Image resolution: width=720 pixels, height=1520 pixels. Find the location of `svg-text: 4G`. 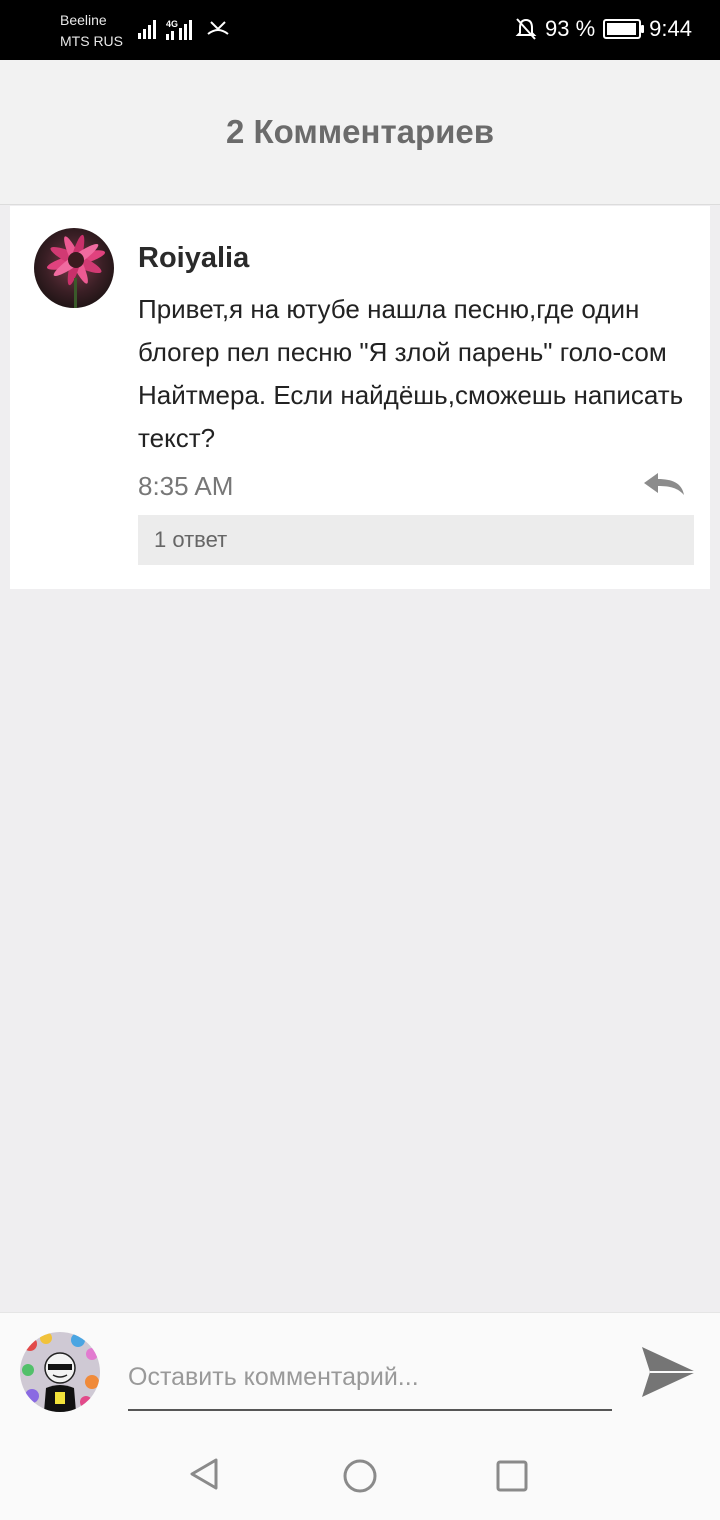

svg-text: 4G is located at coordinates (172, 24).